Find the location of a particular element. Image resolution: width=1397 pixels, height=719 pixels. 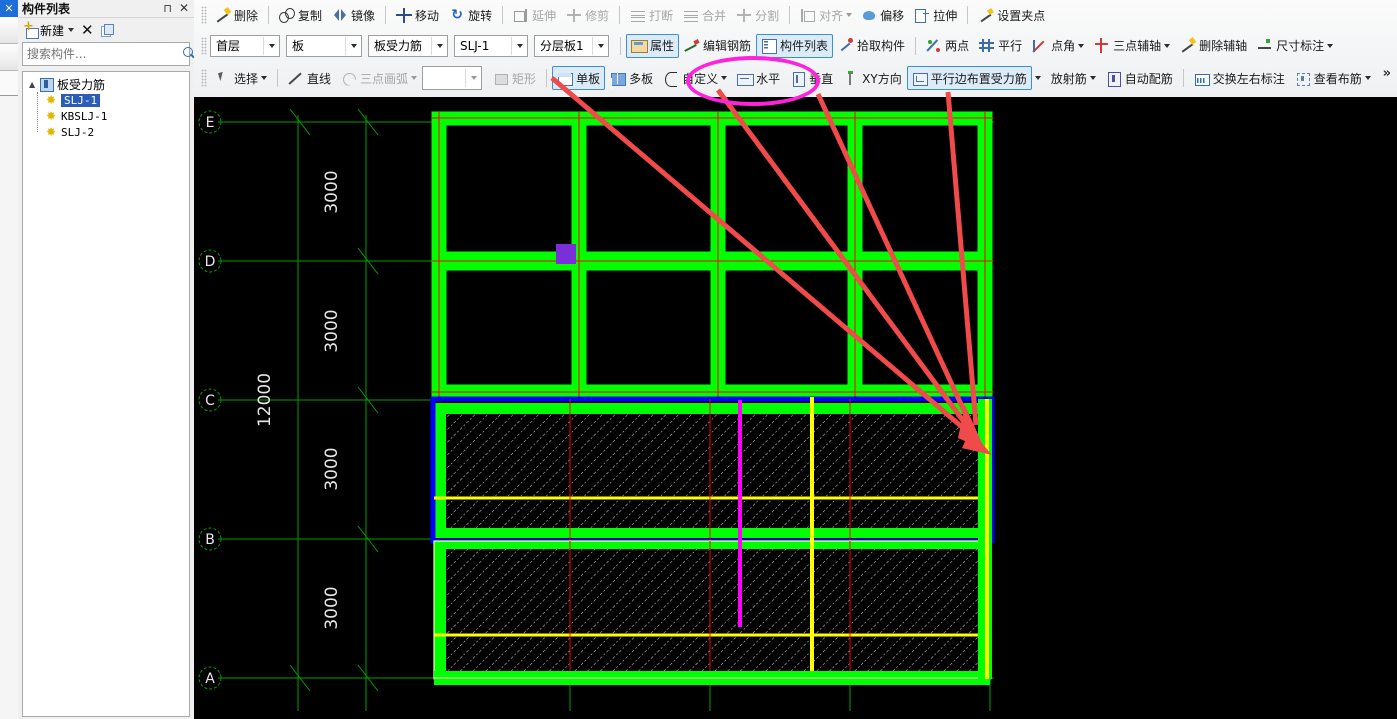

move-icon is located at coordinates (404, 15).